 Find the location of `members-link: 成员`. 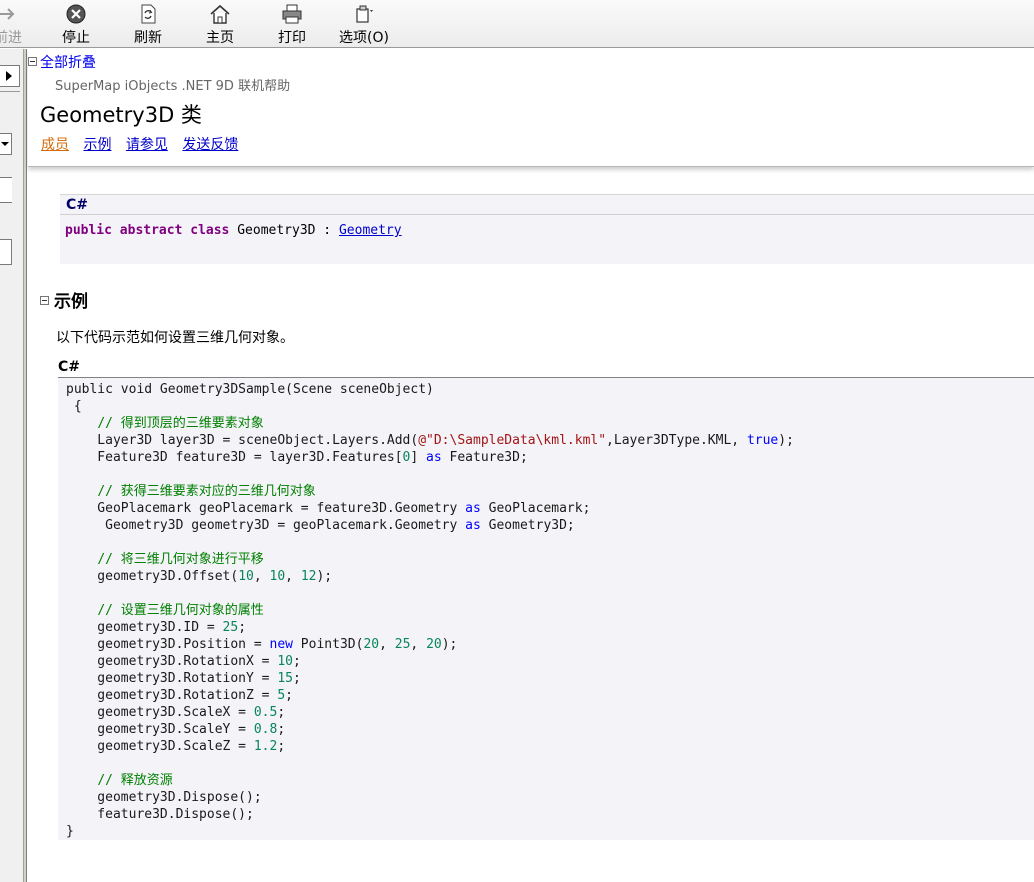

members-link: 成员 is located at coordinates (55, 145).